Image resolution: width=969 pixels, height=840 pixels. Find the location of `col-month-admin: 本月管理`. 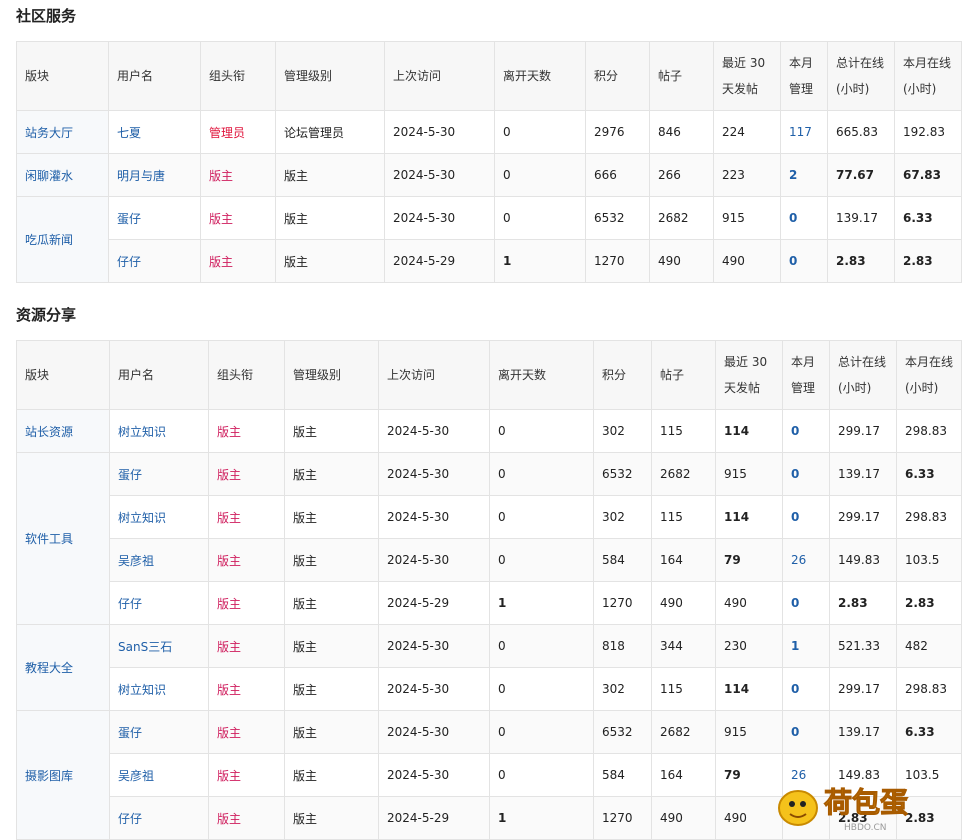

col-month-admin: 本月管理 is located at coordinates (806, 375).